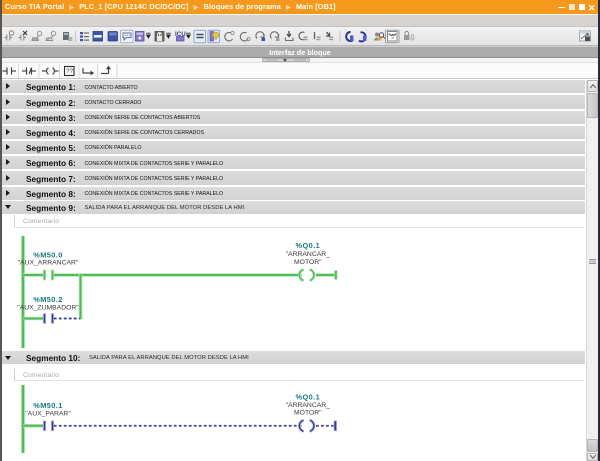  Describe the element at coordinates (48, 308) in the screenshot. I see `svg-text: "AUX_ZUMBADOR"` at that location.